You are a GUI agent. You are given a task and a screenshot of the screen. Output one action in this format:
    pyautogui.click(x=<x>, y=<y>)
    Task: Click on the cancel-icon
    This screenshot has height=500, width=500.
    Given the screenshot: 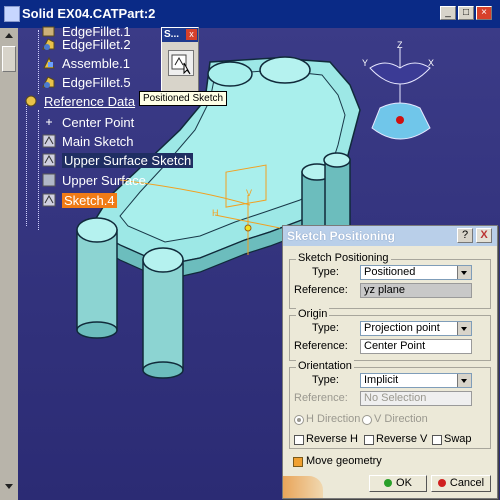 What is the action you would take?
    pyautogui.click(x=441, y=483)
    